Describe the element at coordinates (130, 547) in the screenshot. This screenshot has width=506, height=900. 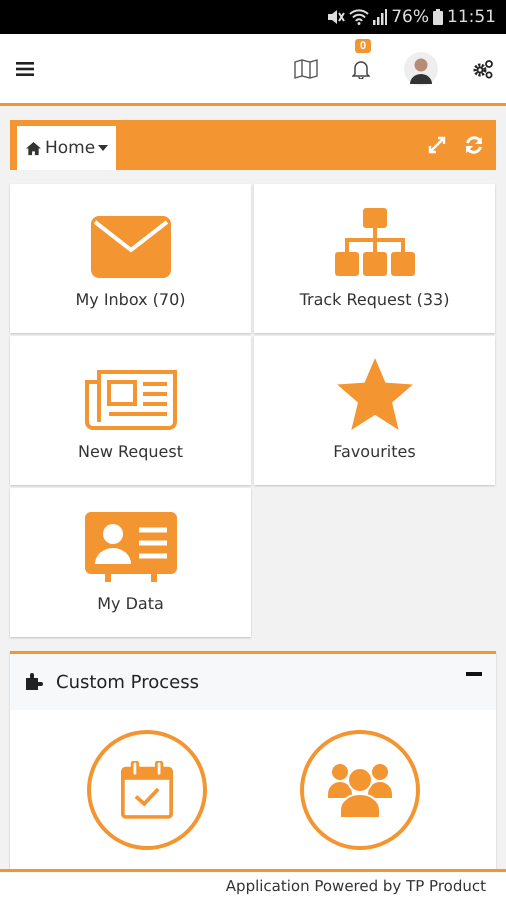
I see `contact-card-icon` at that location.